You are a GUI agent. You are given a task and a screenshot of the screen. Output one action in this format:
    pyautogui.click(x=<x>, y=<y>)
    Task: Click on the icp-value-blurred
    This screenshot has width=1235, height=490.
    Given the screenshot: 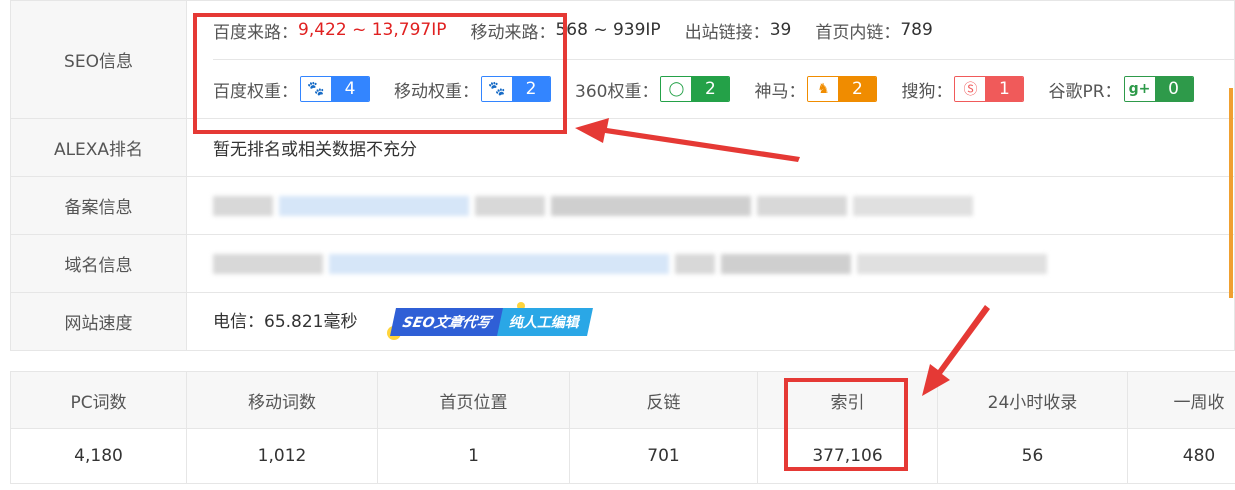 What is the action you would take?
    pyautogui.click(x=710, y=205)
    